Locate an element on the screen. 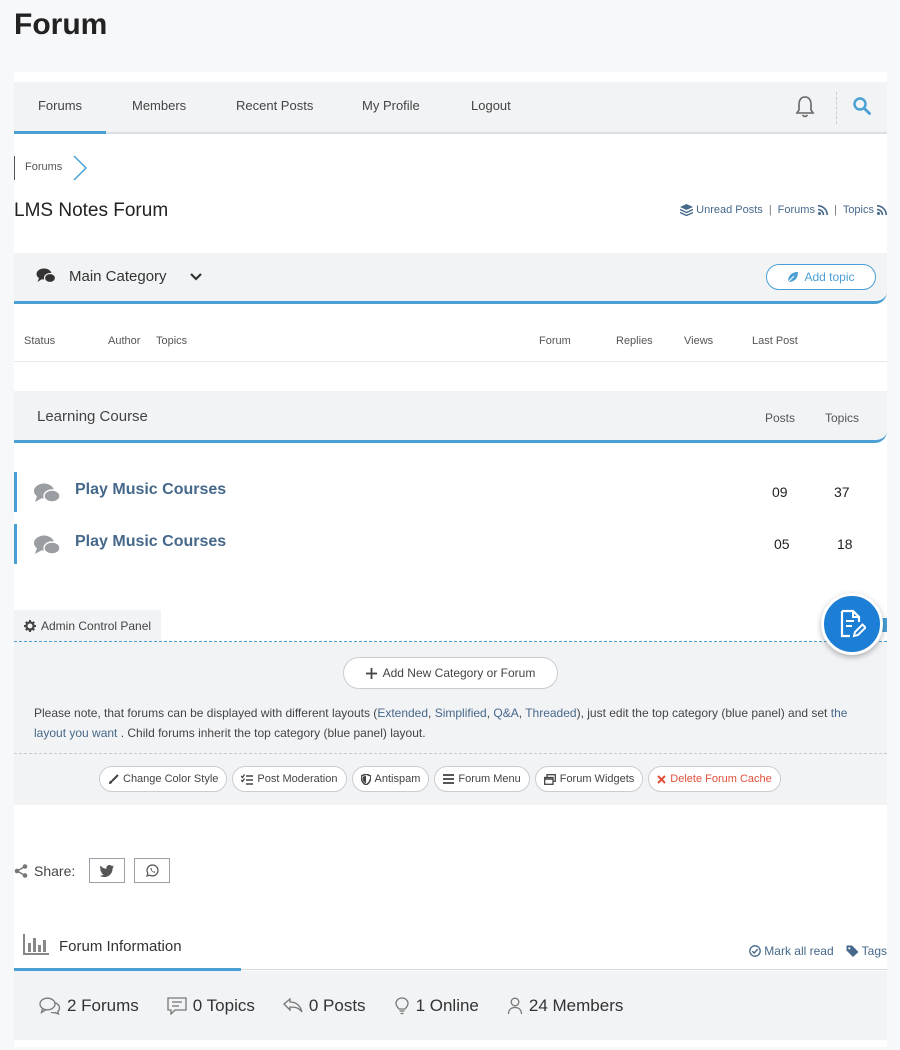 Image resolution: width=900 pixels, height=1050 pixels. antispam-button: Antispam is located at coordinates (390, 779).